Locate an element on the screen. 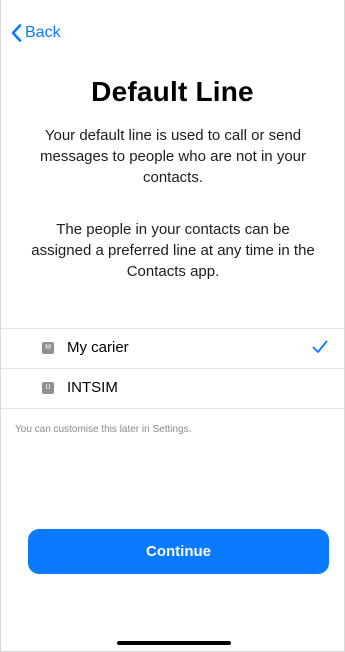  chevron-left-icon is located at coordinates (16, 33).